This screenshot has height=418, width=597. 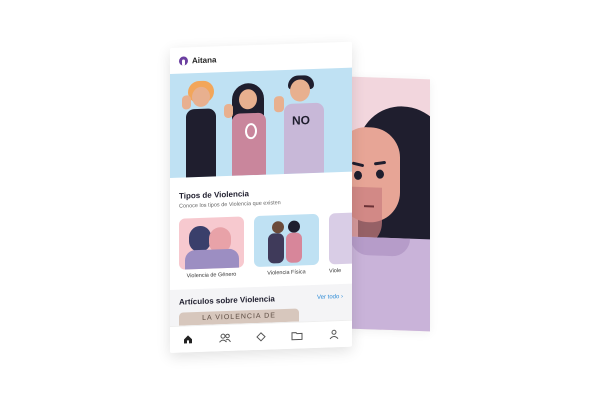 What do you see at coordinates (369, 206) in the screenshot?
I see `illustration-mouth` at bounding box center [369, 206].